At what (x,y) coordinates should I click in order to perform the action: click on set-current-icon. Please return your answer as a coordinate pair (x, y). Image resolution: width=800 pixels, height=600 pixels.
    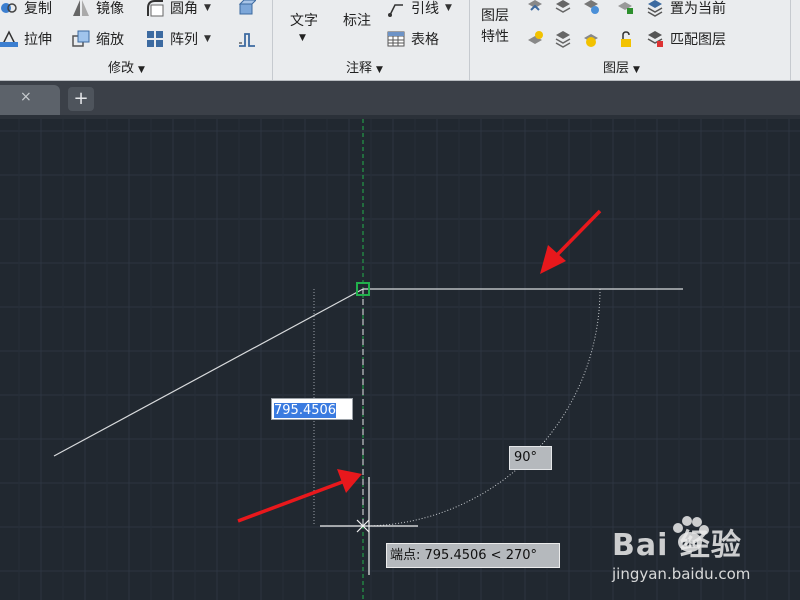
    Looking at the image, I should click on (655, 8).